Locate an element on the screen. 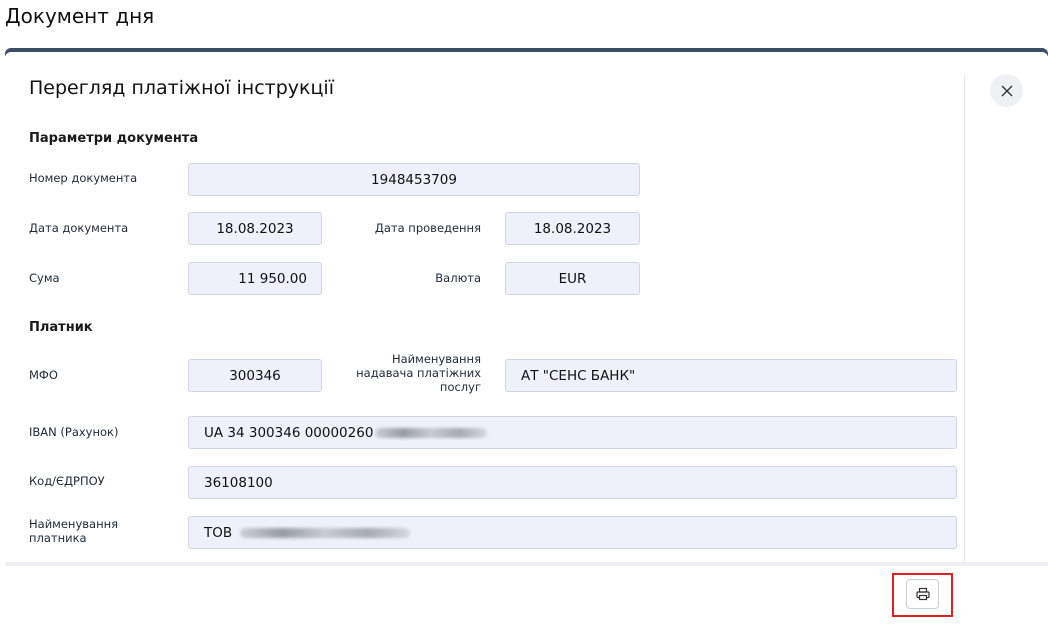 The height and width of the screenshot is (641, 1048). print-button is located at coordinates (922, 594).